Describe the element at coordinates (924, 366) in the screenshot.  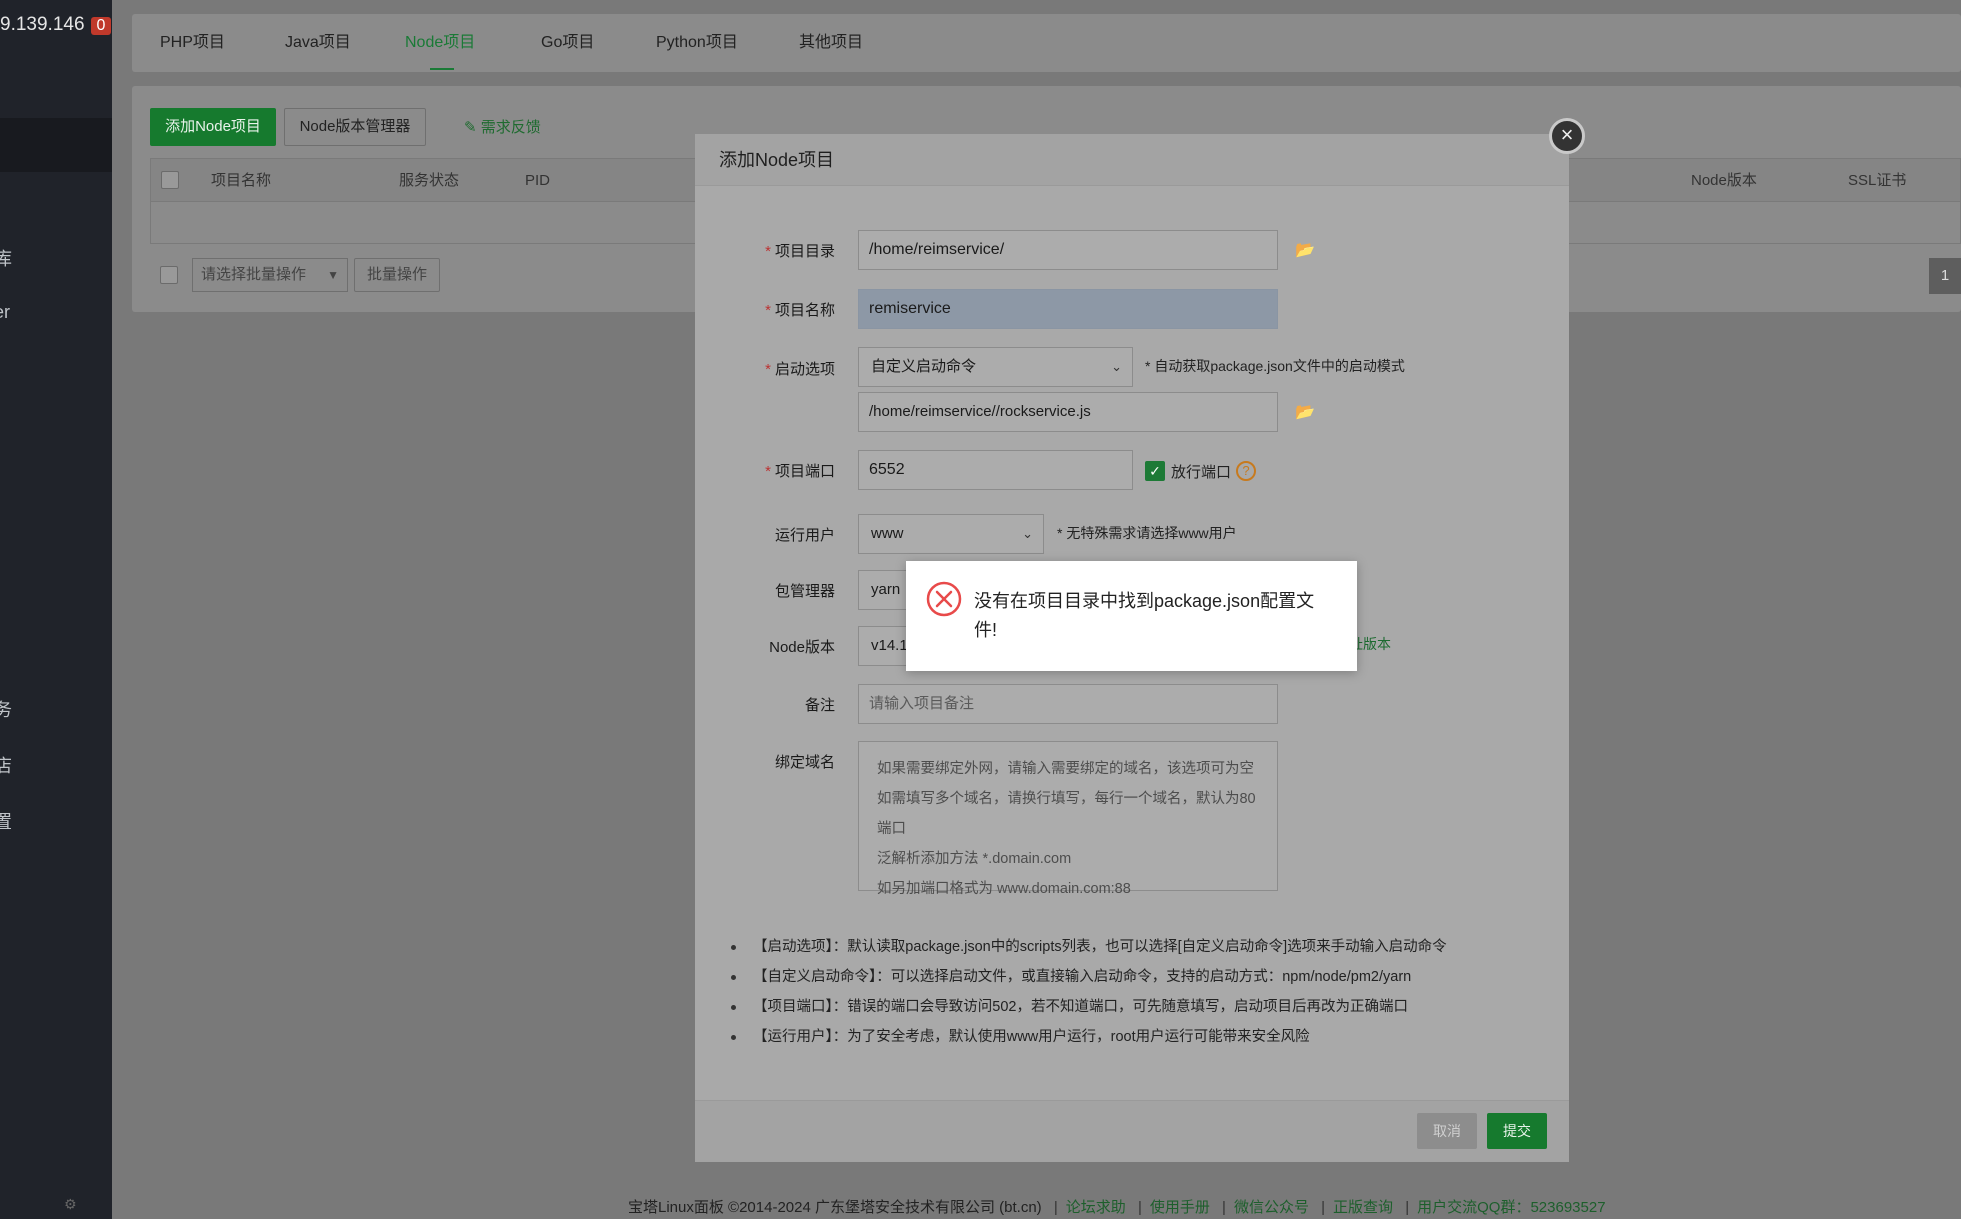
I see `start-option-value: 自定义启动命令` at that location.